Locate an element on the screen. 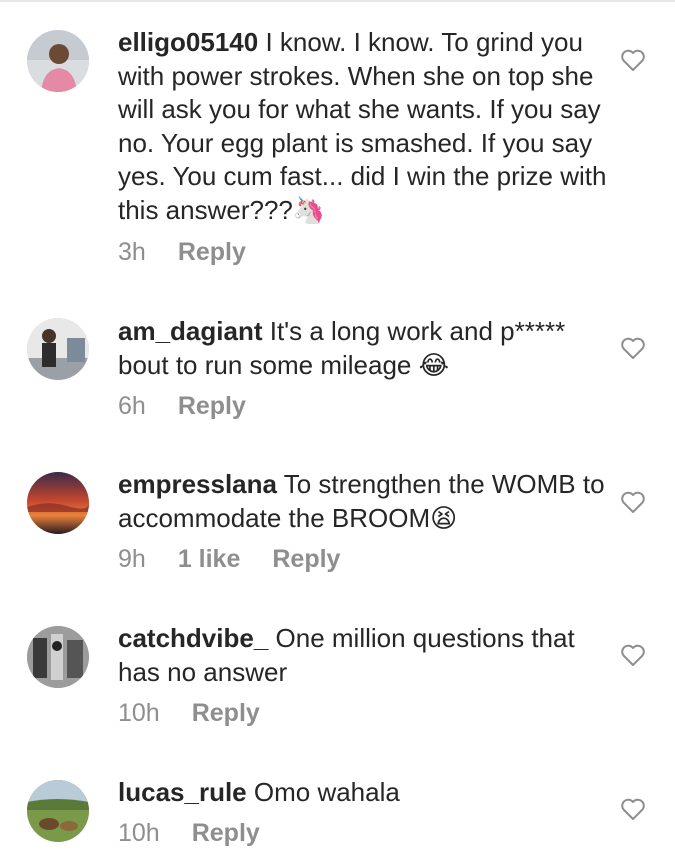  comment-meta: 6h Reply is located at coordinates (182, 406).